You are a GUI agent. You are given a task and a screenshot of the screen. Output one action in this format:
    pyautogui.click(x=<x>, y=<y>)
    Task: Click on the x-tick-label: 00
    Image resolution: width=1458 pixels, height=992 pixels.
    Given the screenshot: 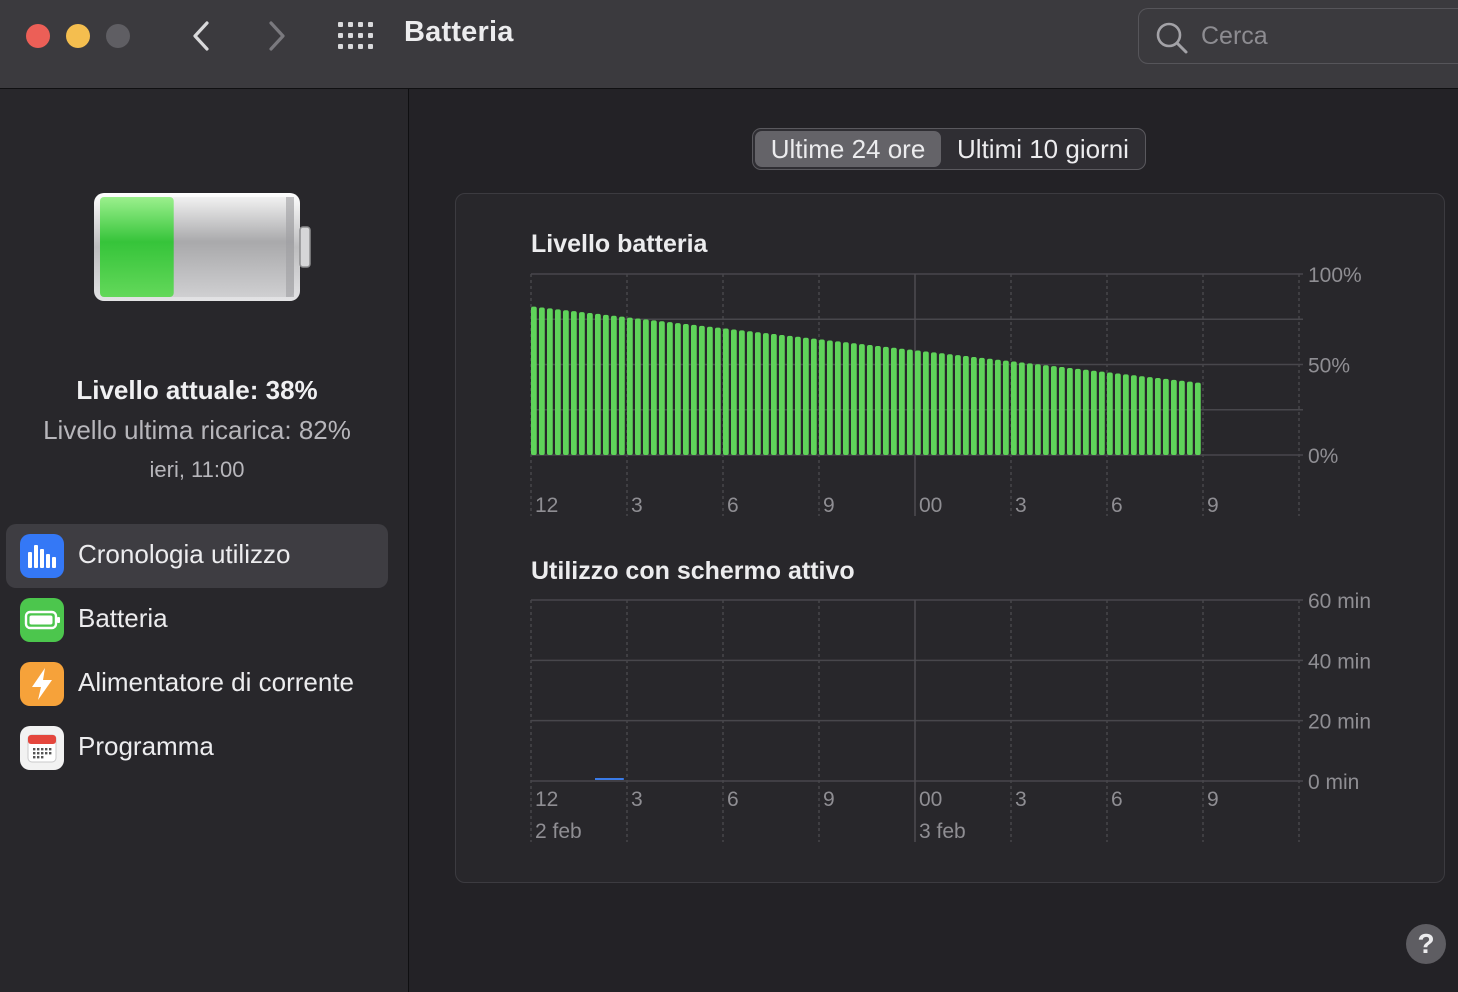 What is the action you would take?
    pyautogui.click(x=930, y=799)
    